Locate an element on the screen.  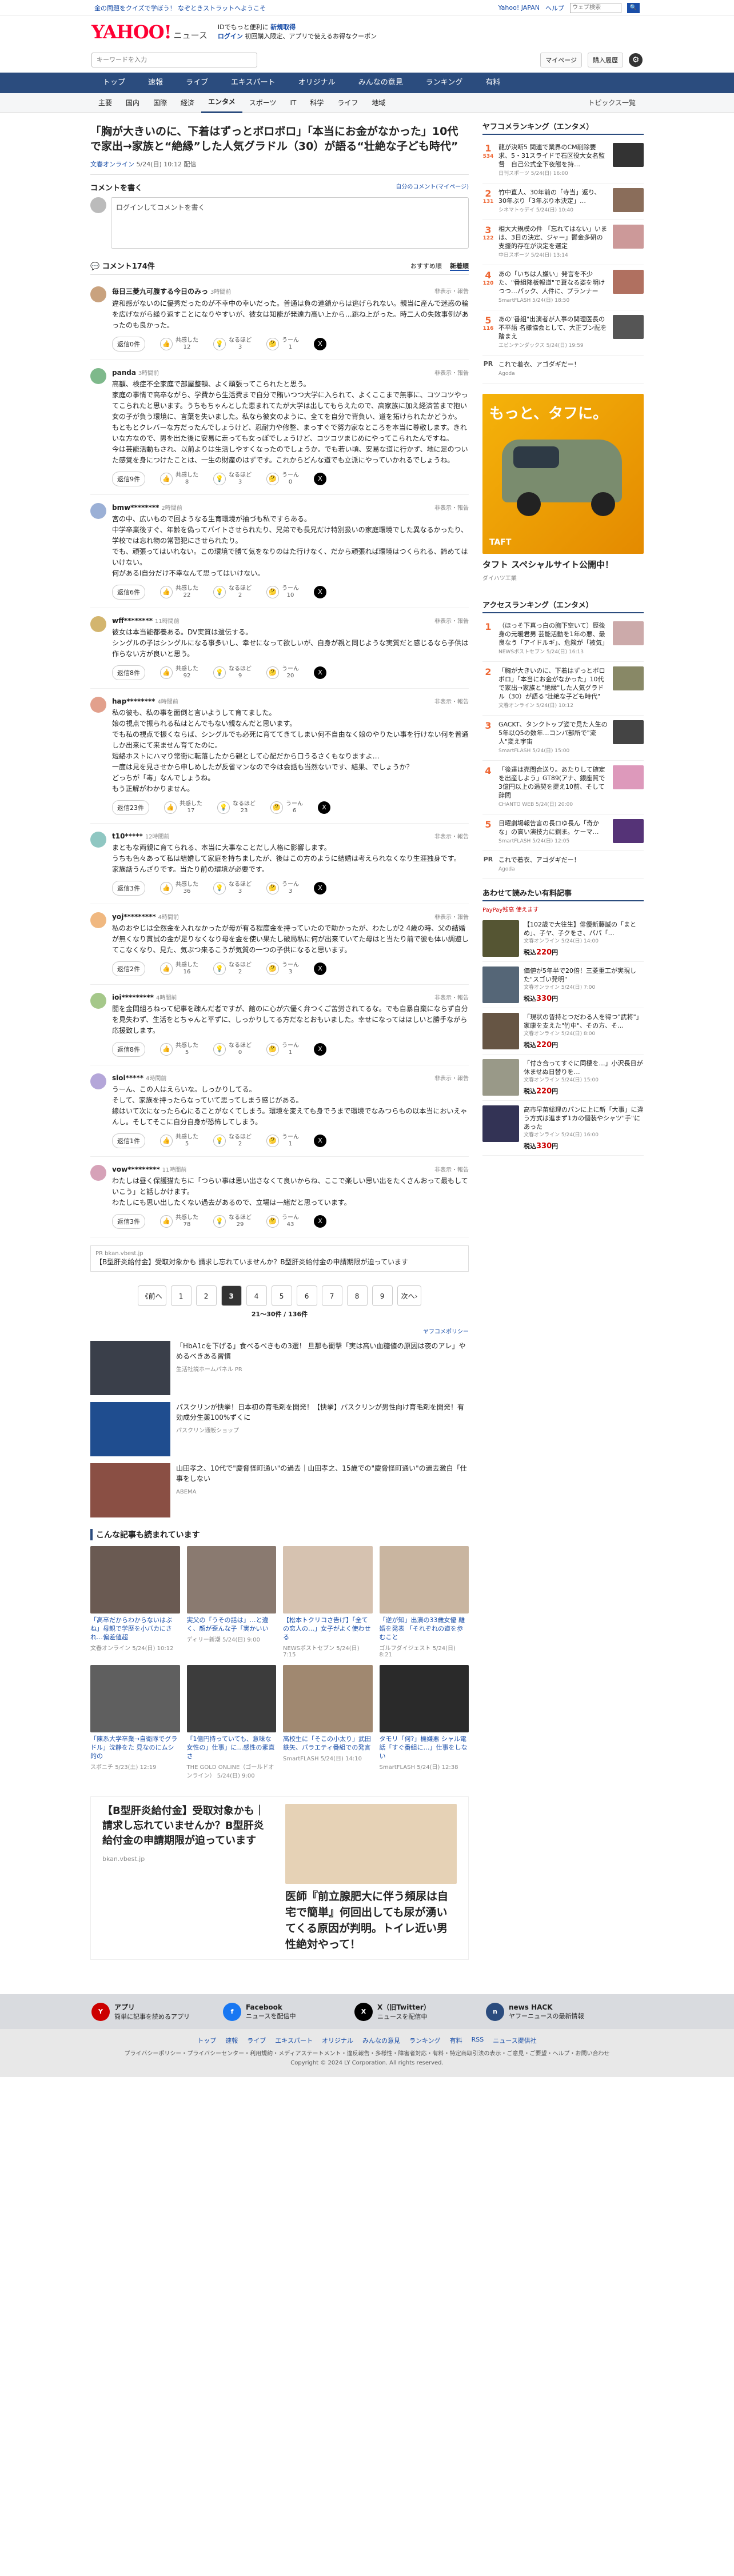
signup-link: 新規取得 is located at coordinates (283, 27).